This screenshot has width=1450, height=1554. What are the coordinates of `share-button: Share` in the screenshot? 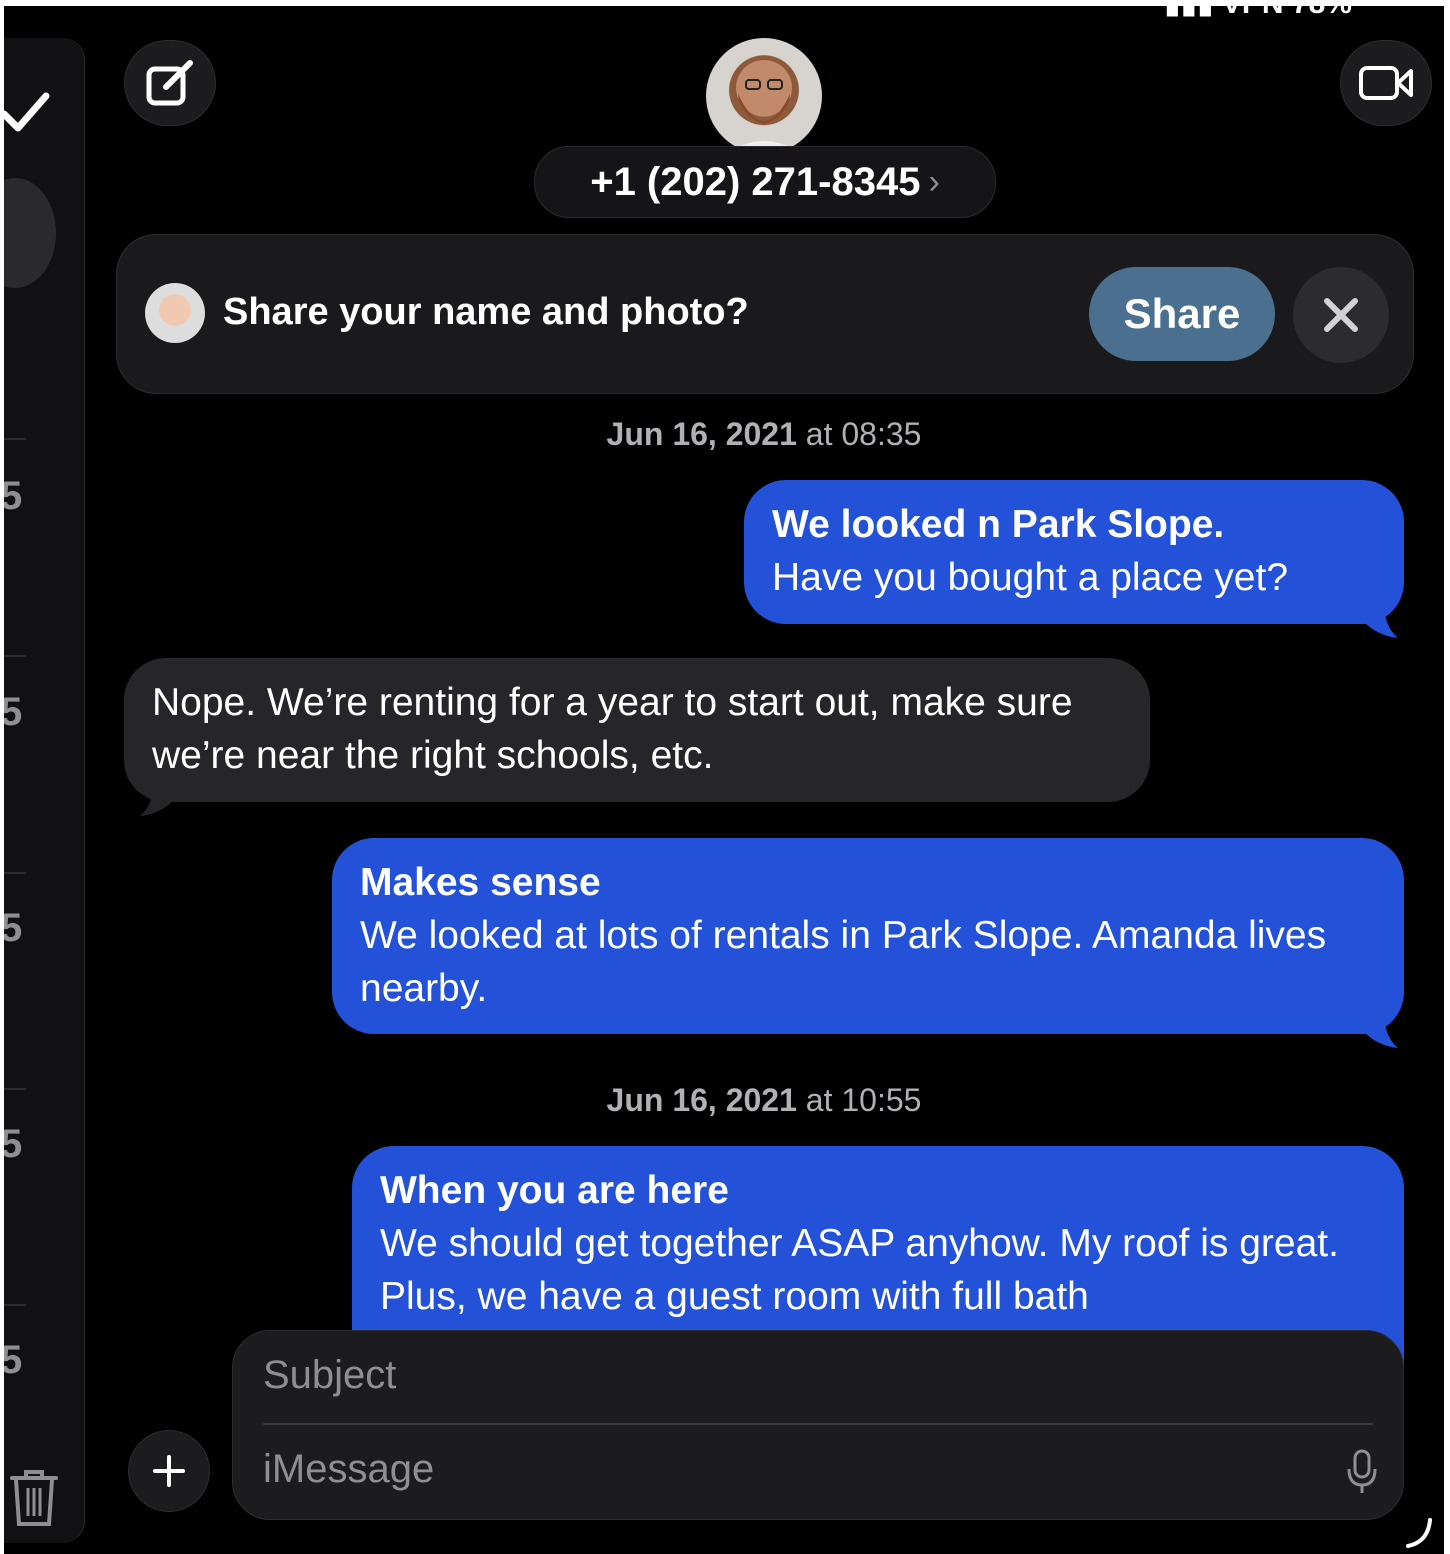 It's located at (1182, 314).